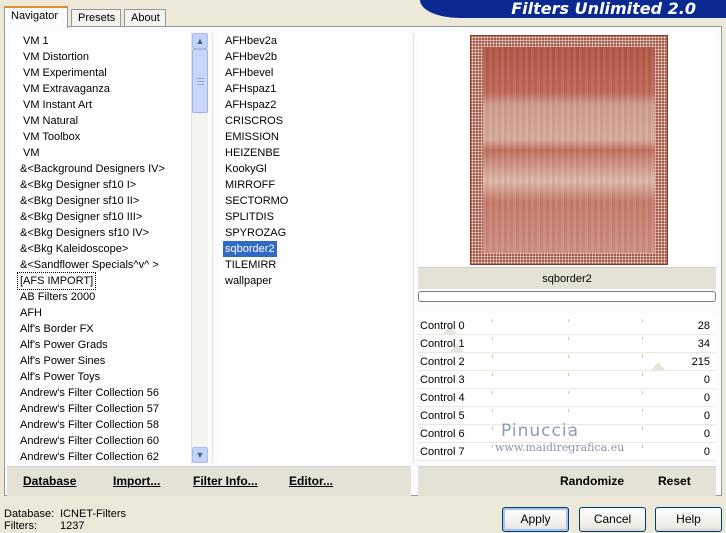  What do you see at coordinates (101, 281) in the screenshot?
I see `category-row: [AFS IMPORT]` at bounding box center [101, 281].